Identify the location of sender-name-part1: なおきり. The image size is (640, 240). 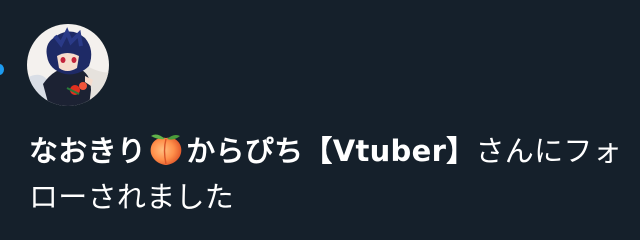
(88, 151).